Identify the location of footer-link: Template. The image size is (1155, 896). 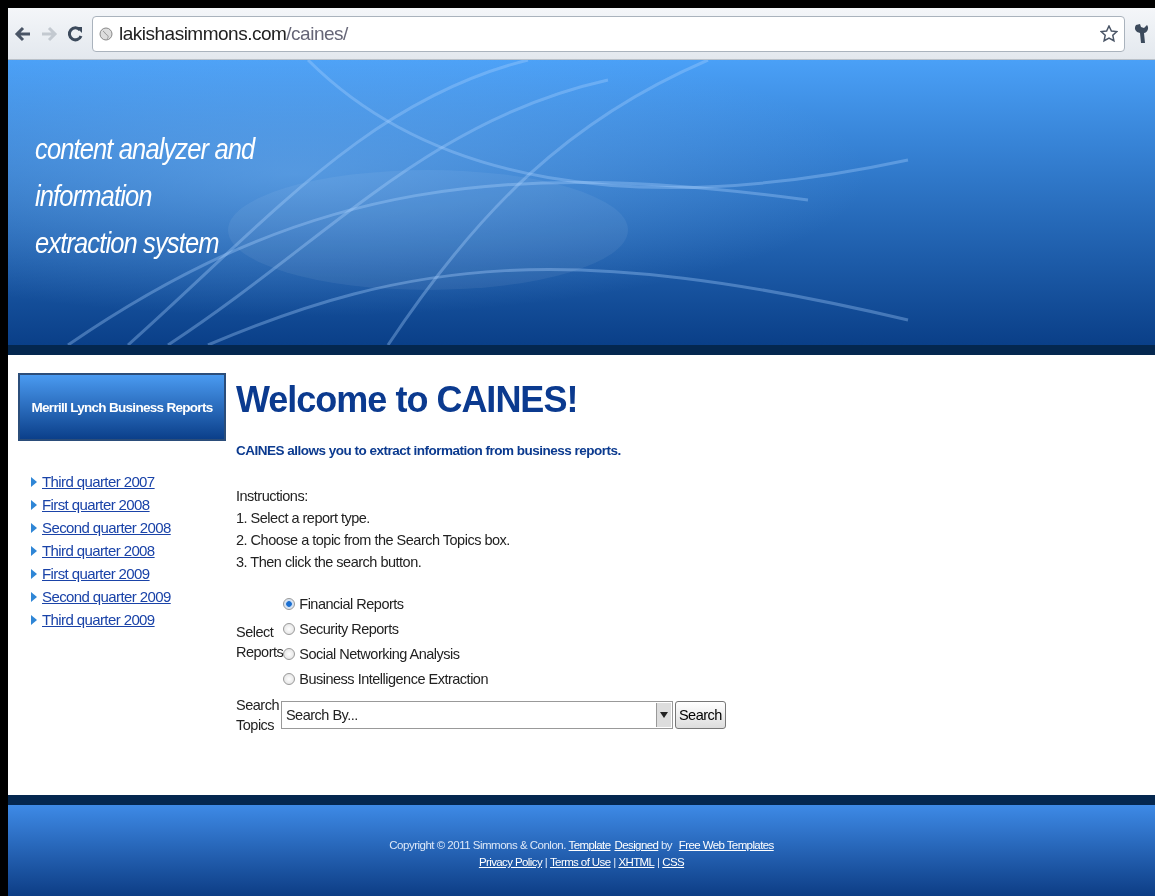
(589, 845).